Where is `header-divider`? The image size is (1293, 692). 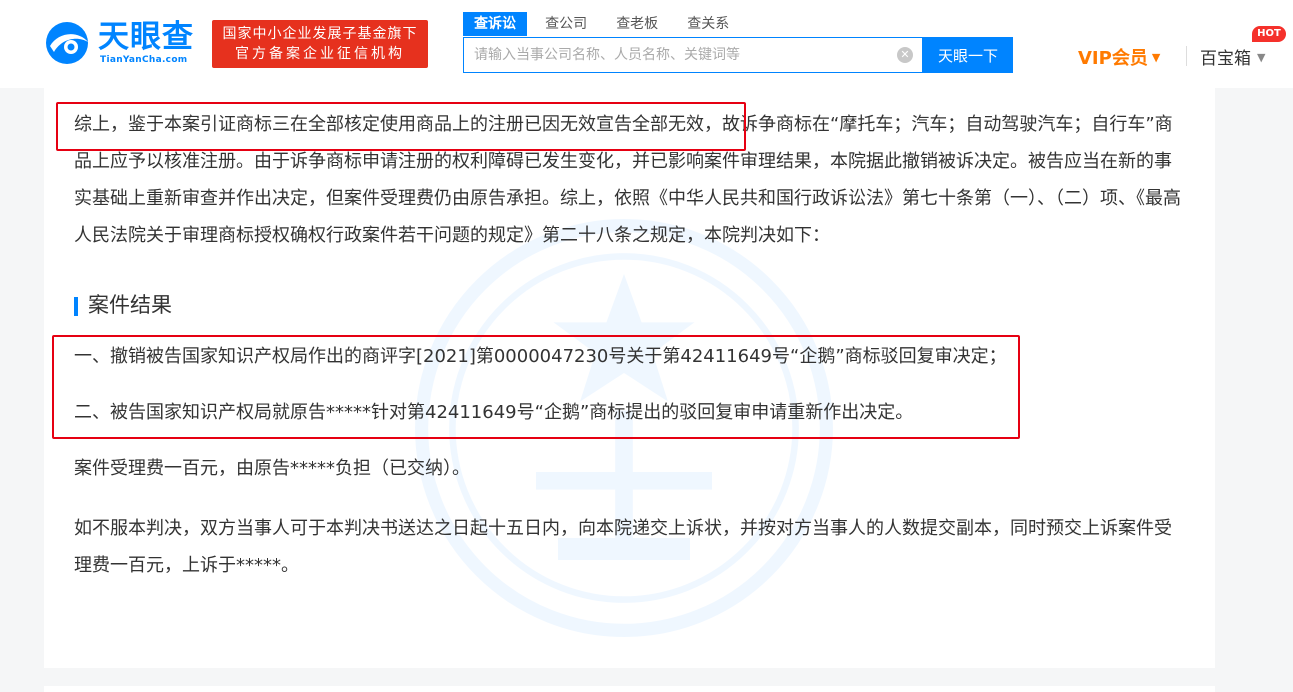 header-divider is located at coordinates (1186, 56).